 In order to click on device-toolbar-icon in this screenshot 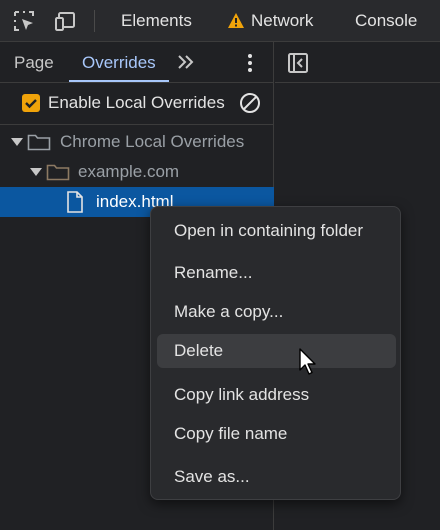, I will do `click(65, 21)`.